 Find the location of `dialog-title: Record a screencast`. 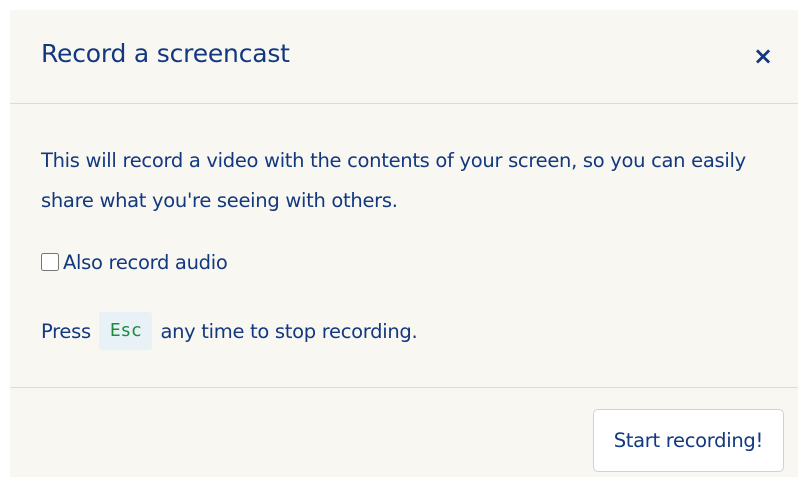

dialog-title: Record a screencast is located at coordinates (165, 53).